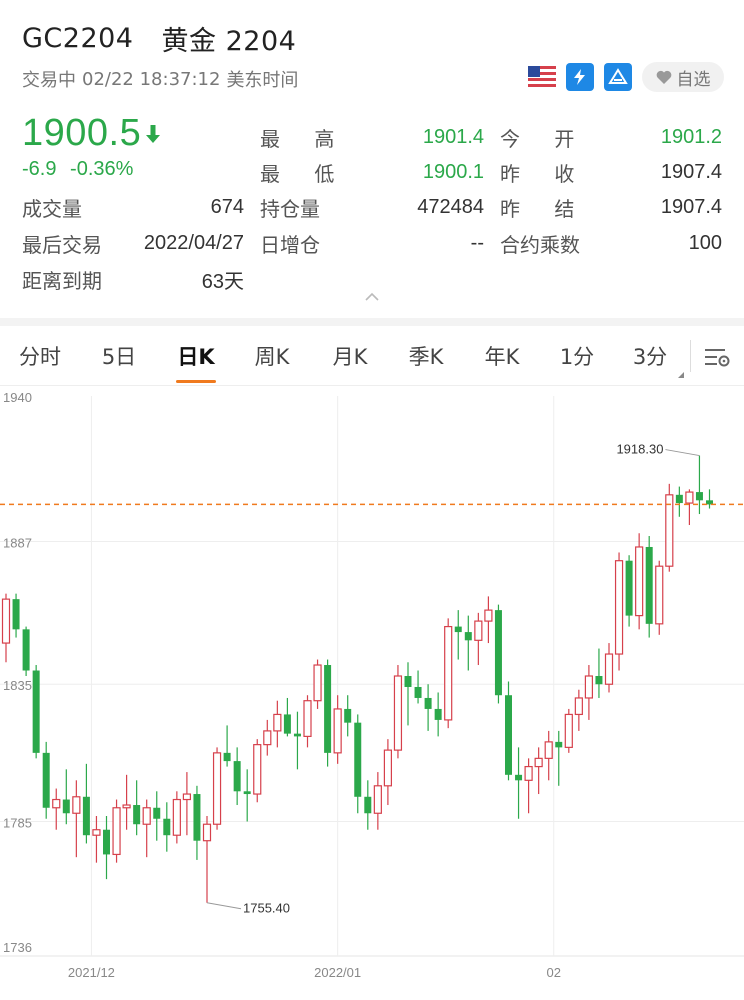 This screenshot has height=1000, width=744. What do you see at coordinates (163, 79) in the screenshot?
I see `status-row: 交易中 02/22 18:37:12 美东时间` at bounding box center [163, 79].